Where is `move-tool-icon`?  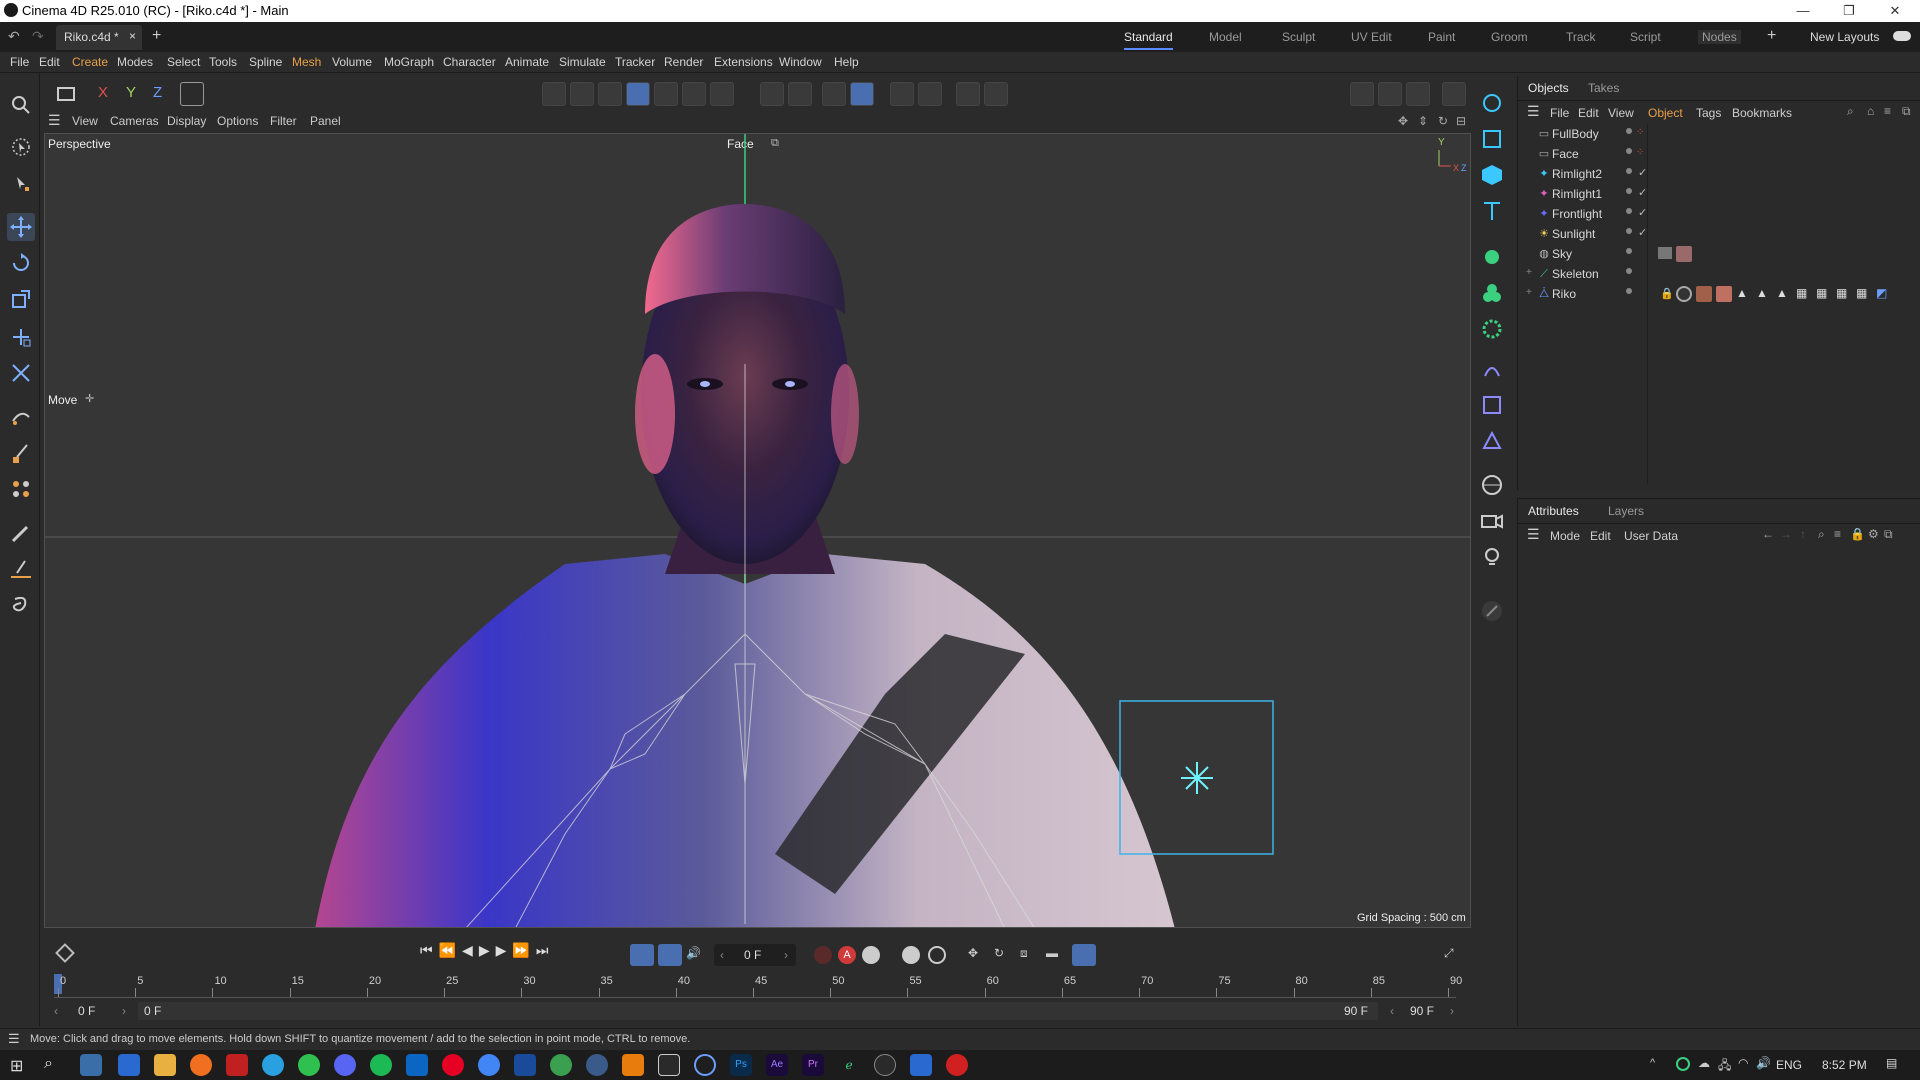
move-tool-icon is located at coordinates (21, 227).